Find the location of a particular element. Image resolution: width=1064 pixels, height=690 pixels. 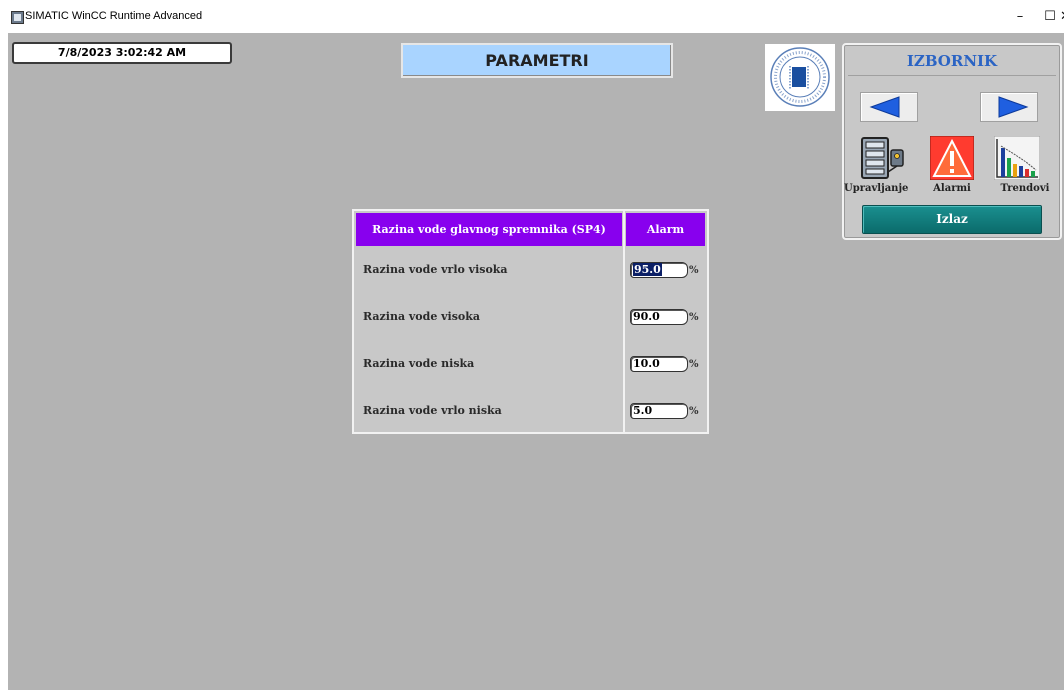

logo-seal-icon is located at coordinates (800, 77).